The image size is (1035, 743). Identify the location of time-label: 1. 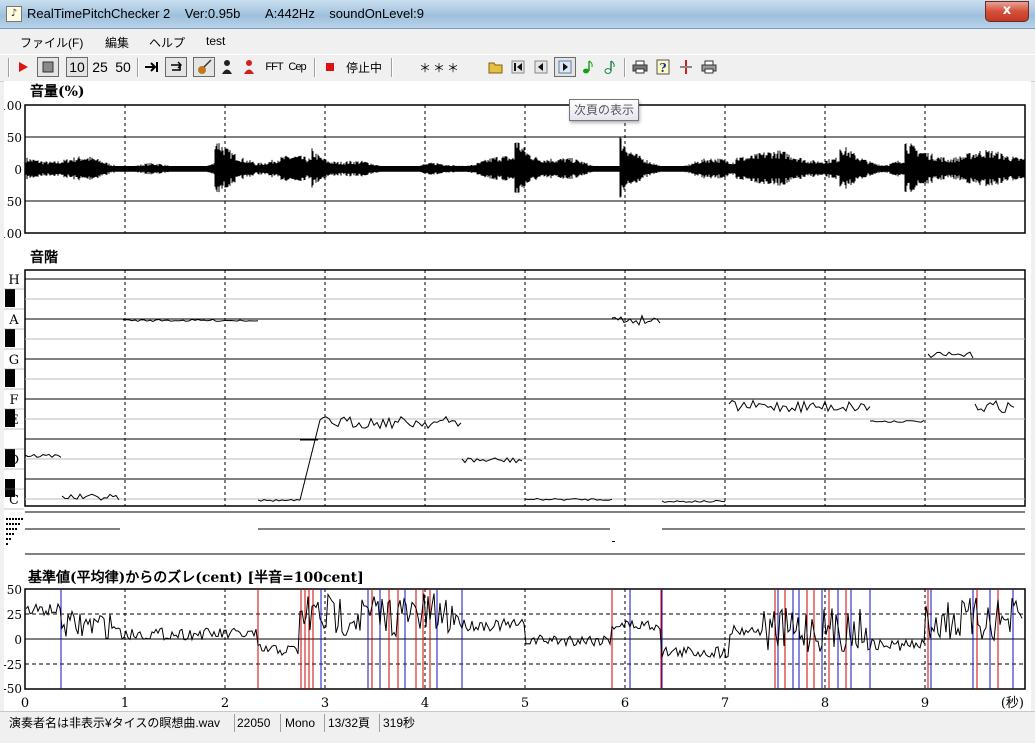
(125, 703).